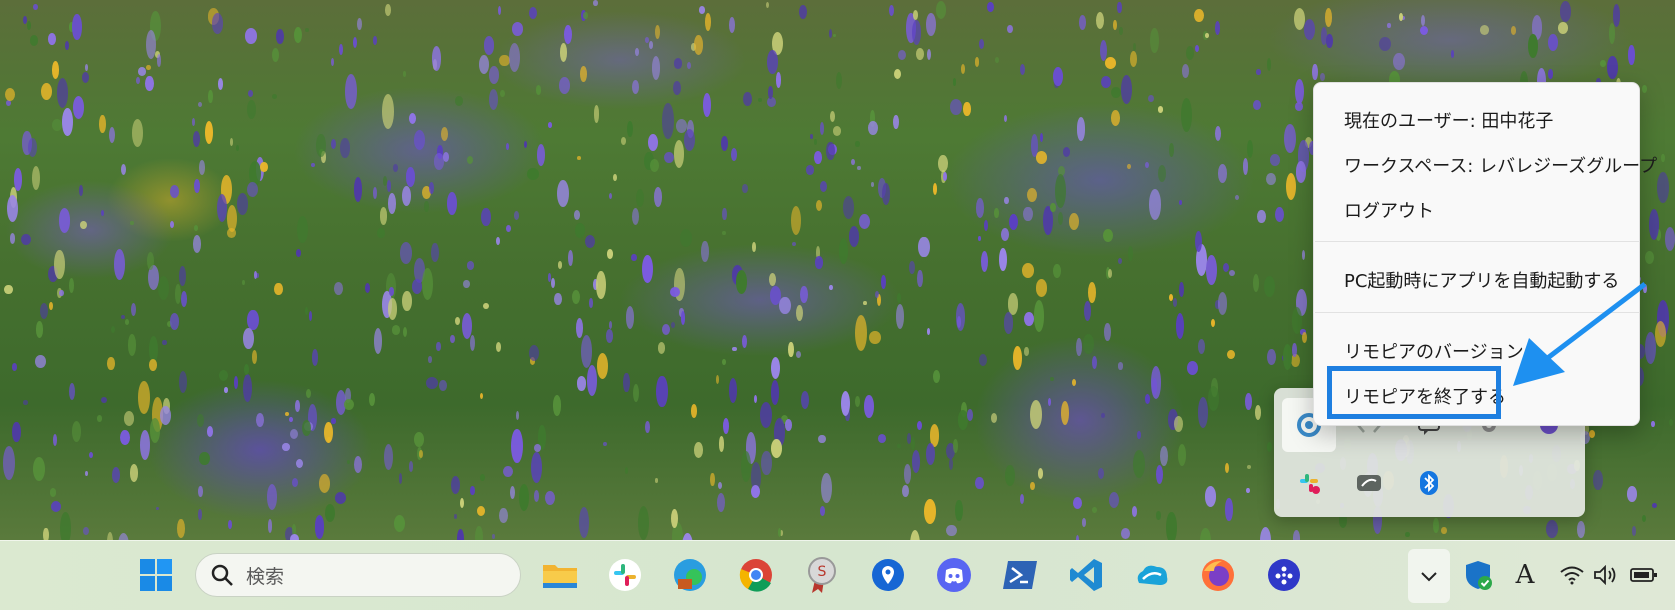 The image size is (1675, 610). I want to click on file-explorer-icon, so click(560, 575).